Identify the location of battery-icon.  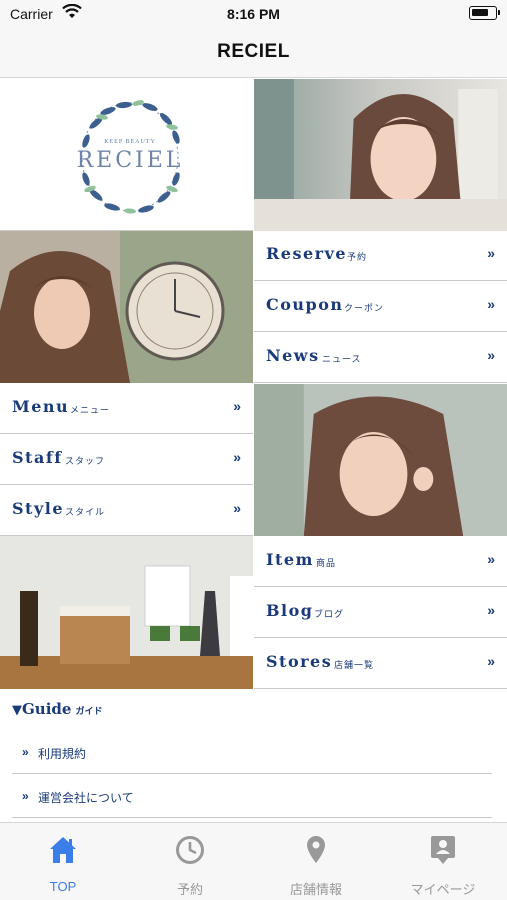
(484, 13).